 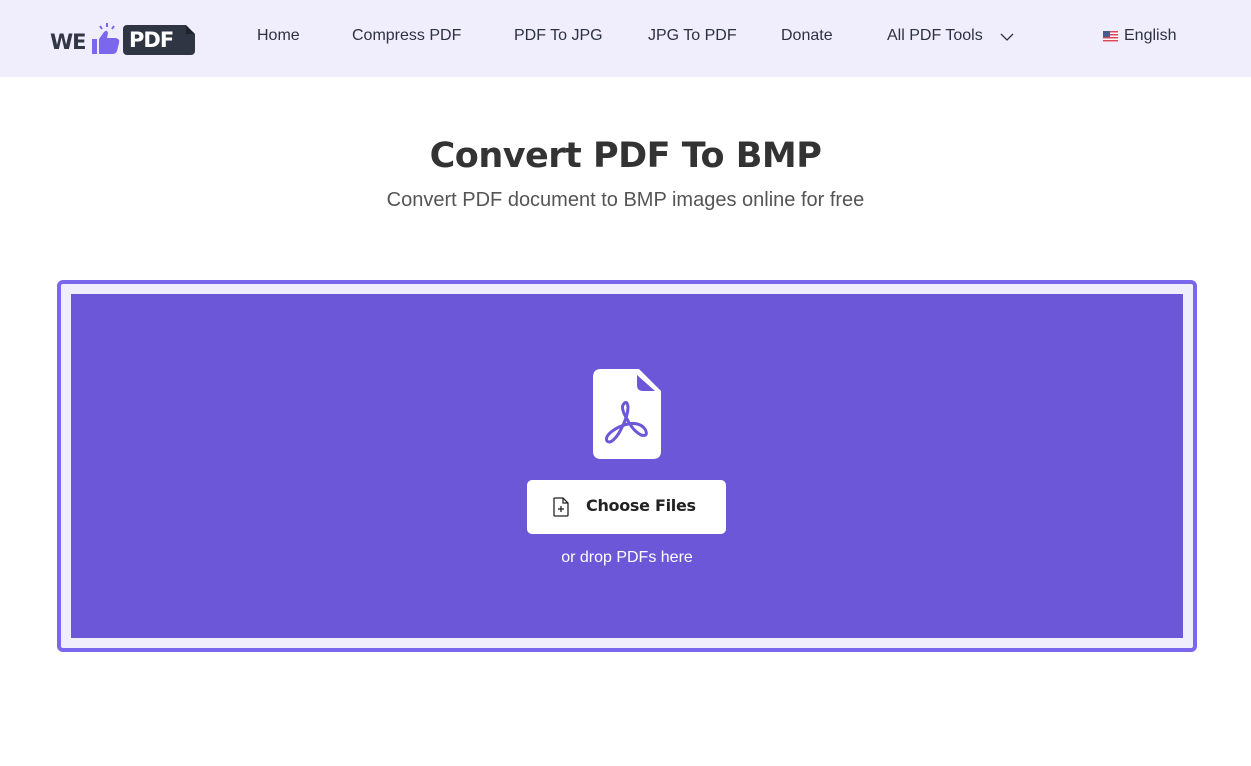 What do you see at coordinates (692, 36) in the screenshot?
I see `nav-jpg-to-pdf: JPG To PDF` at bounding box center [692, 36].